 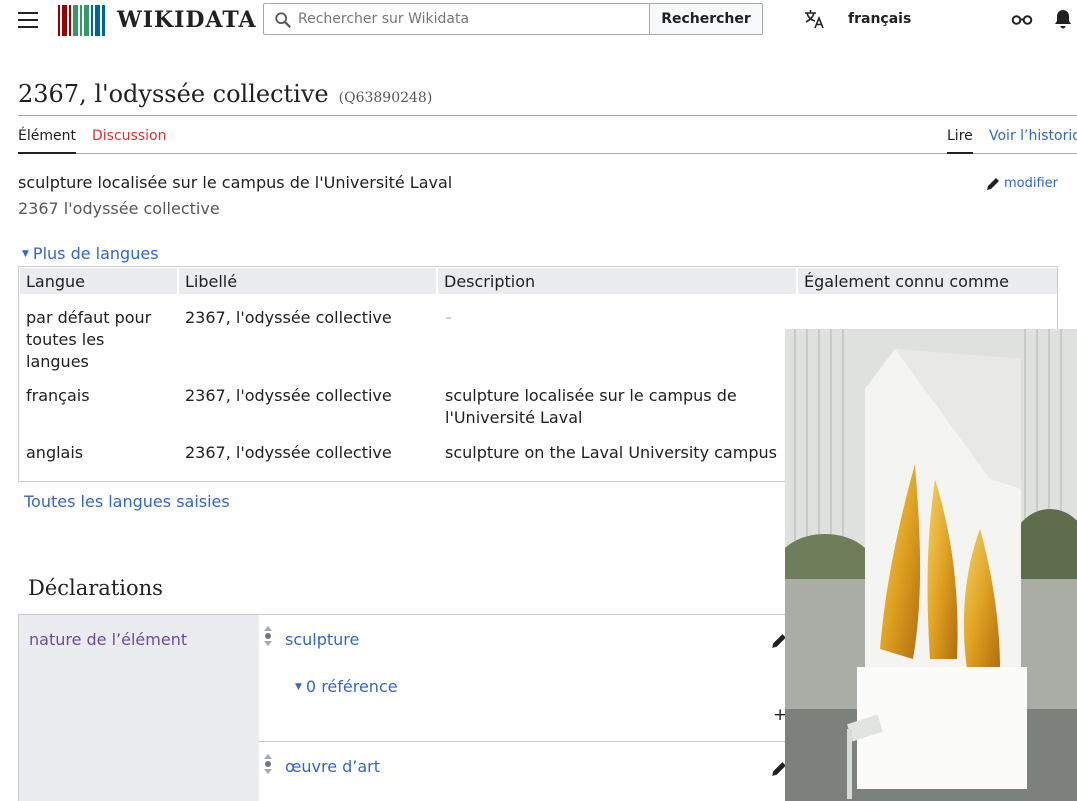 I want to click on references-toggle: ▼ 0 référence, so click(x=346, y=686).